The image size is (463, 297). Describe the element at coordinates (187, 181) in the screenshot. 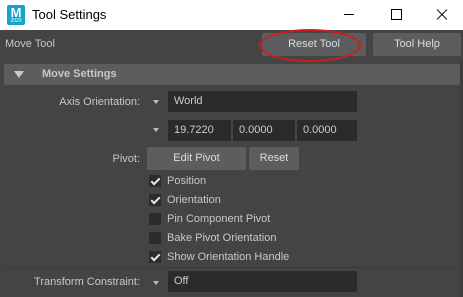

I see `position-label: Position` at that location.